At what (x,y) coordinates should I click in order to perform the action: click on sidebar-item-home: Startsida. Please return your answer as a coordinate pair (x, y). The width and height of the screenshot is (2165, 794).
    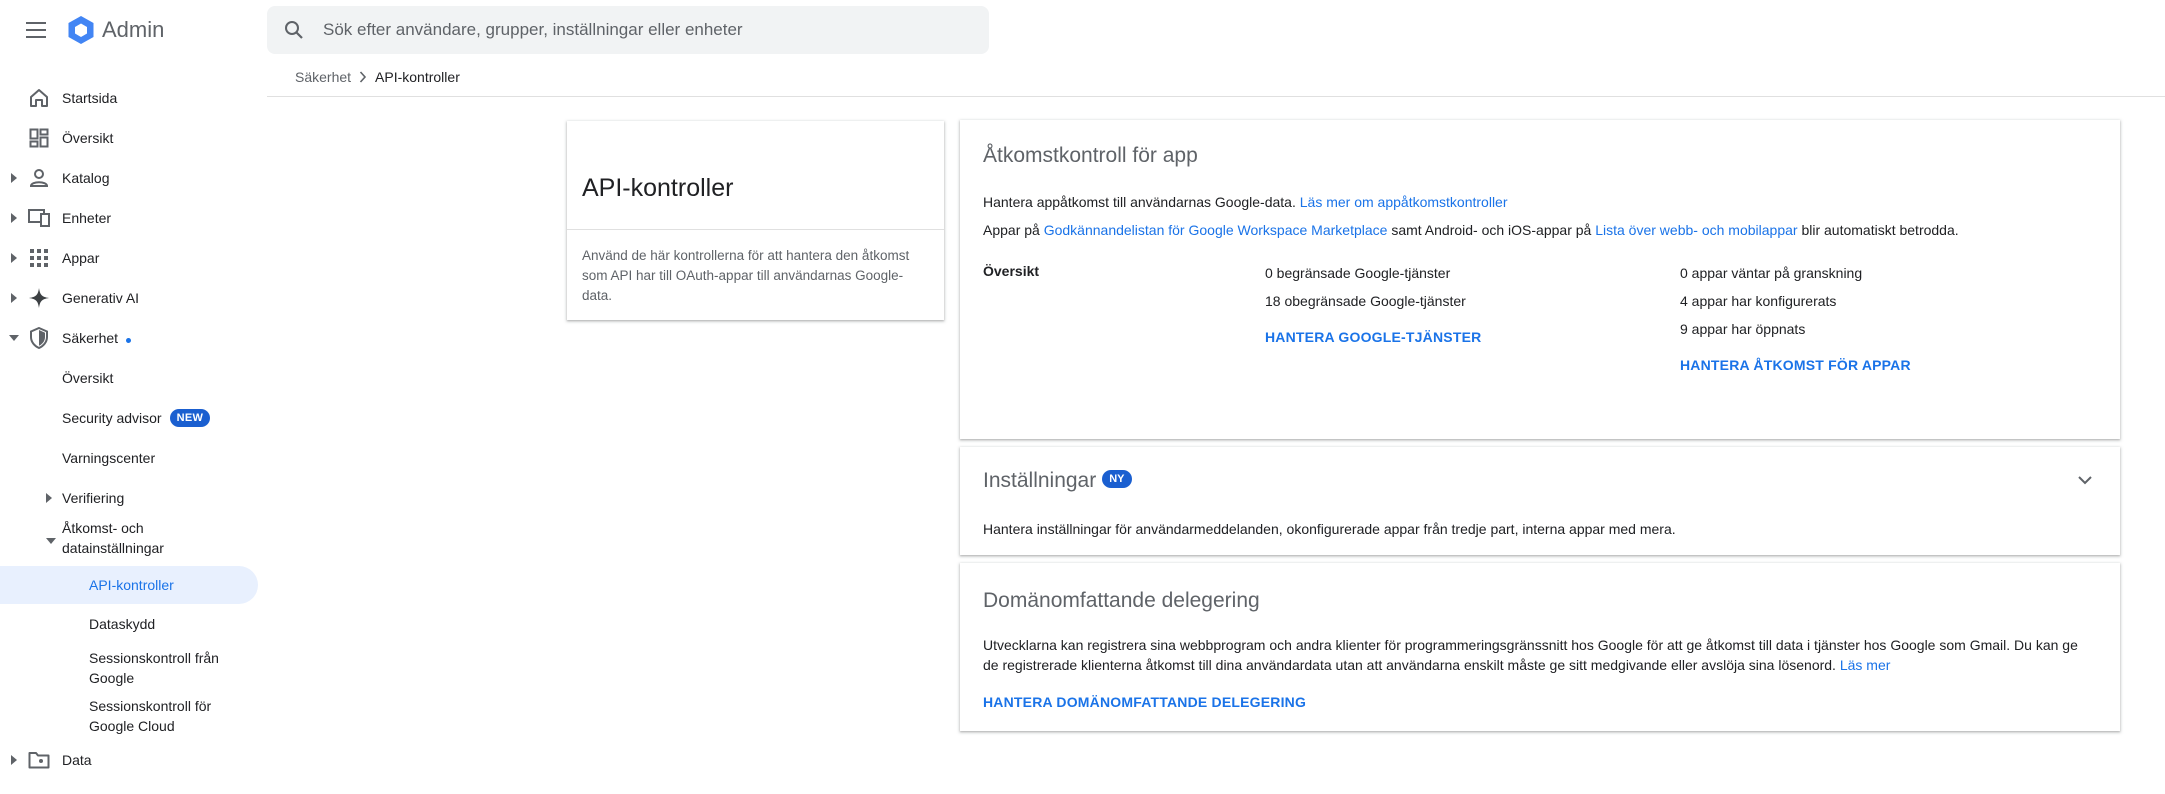
    Looking at the image, I should click on (129, 98).